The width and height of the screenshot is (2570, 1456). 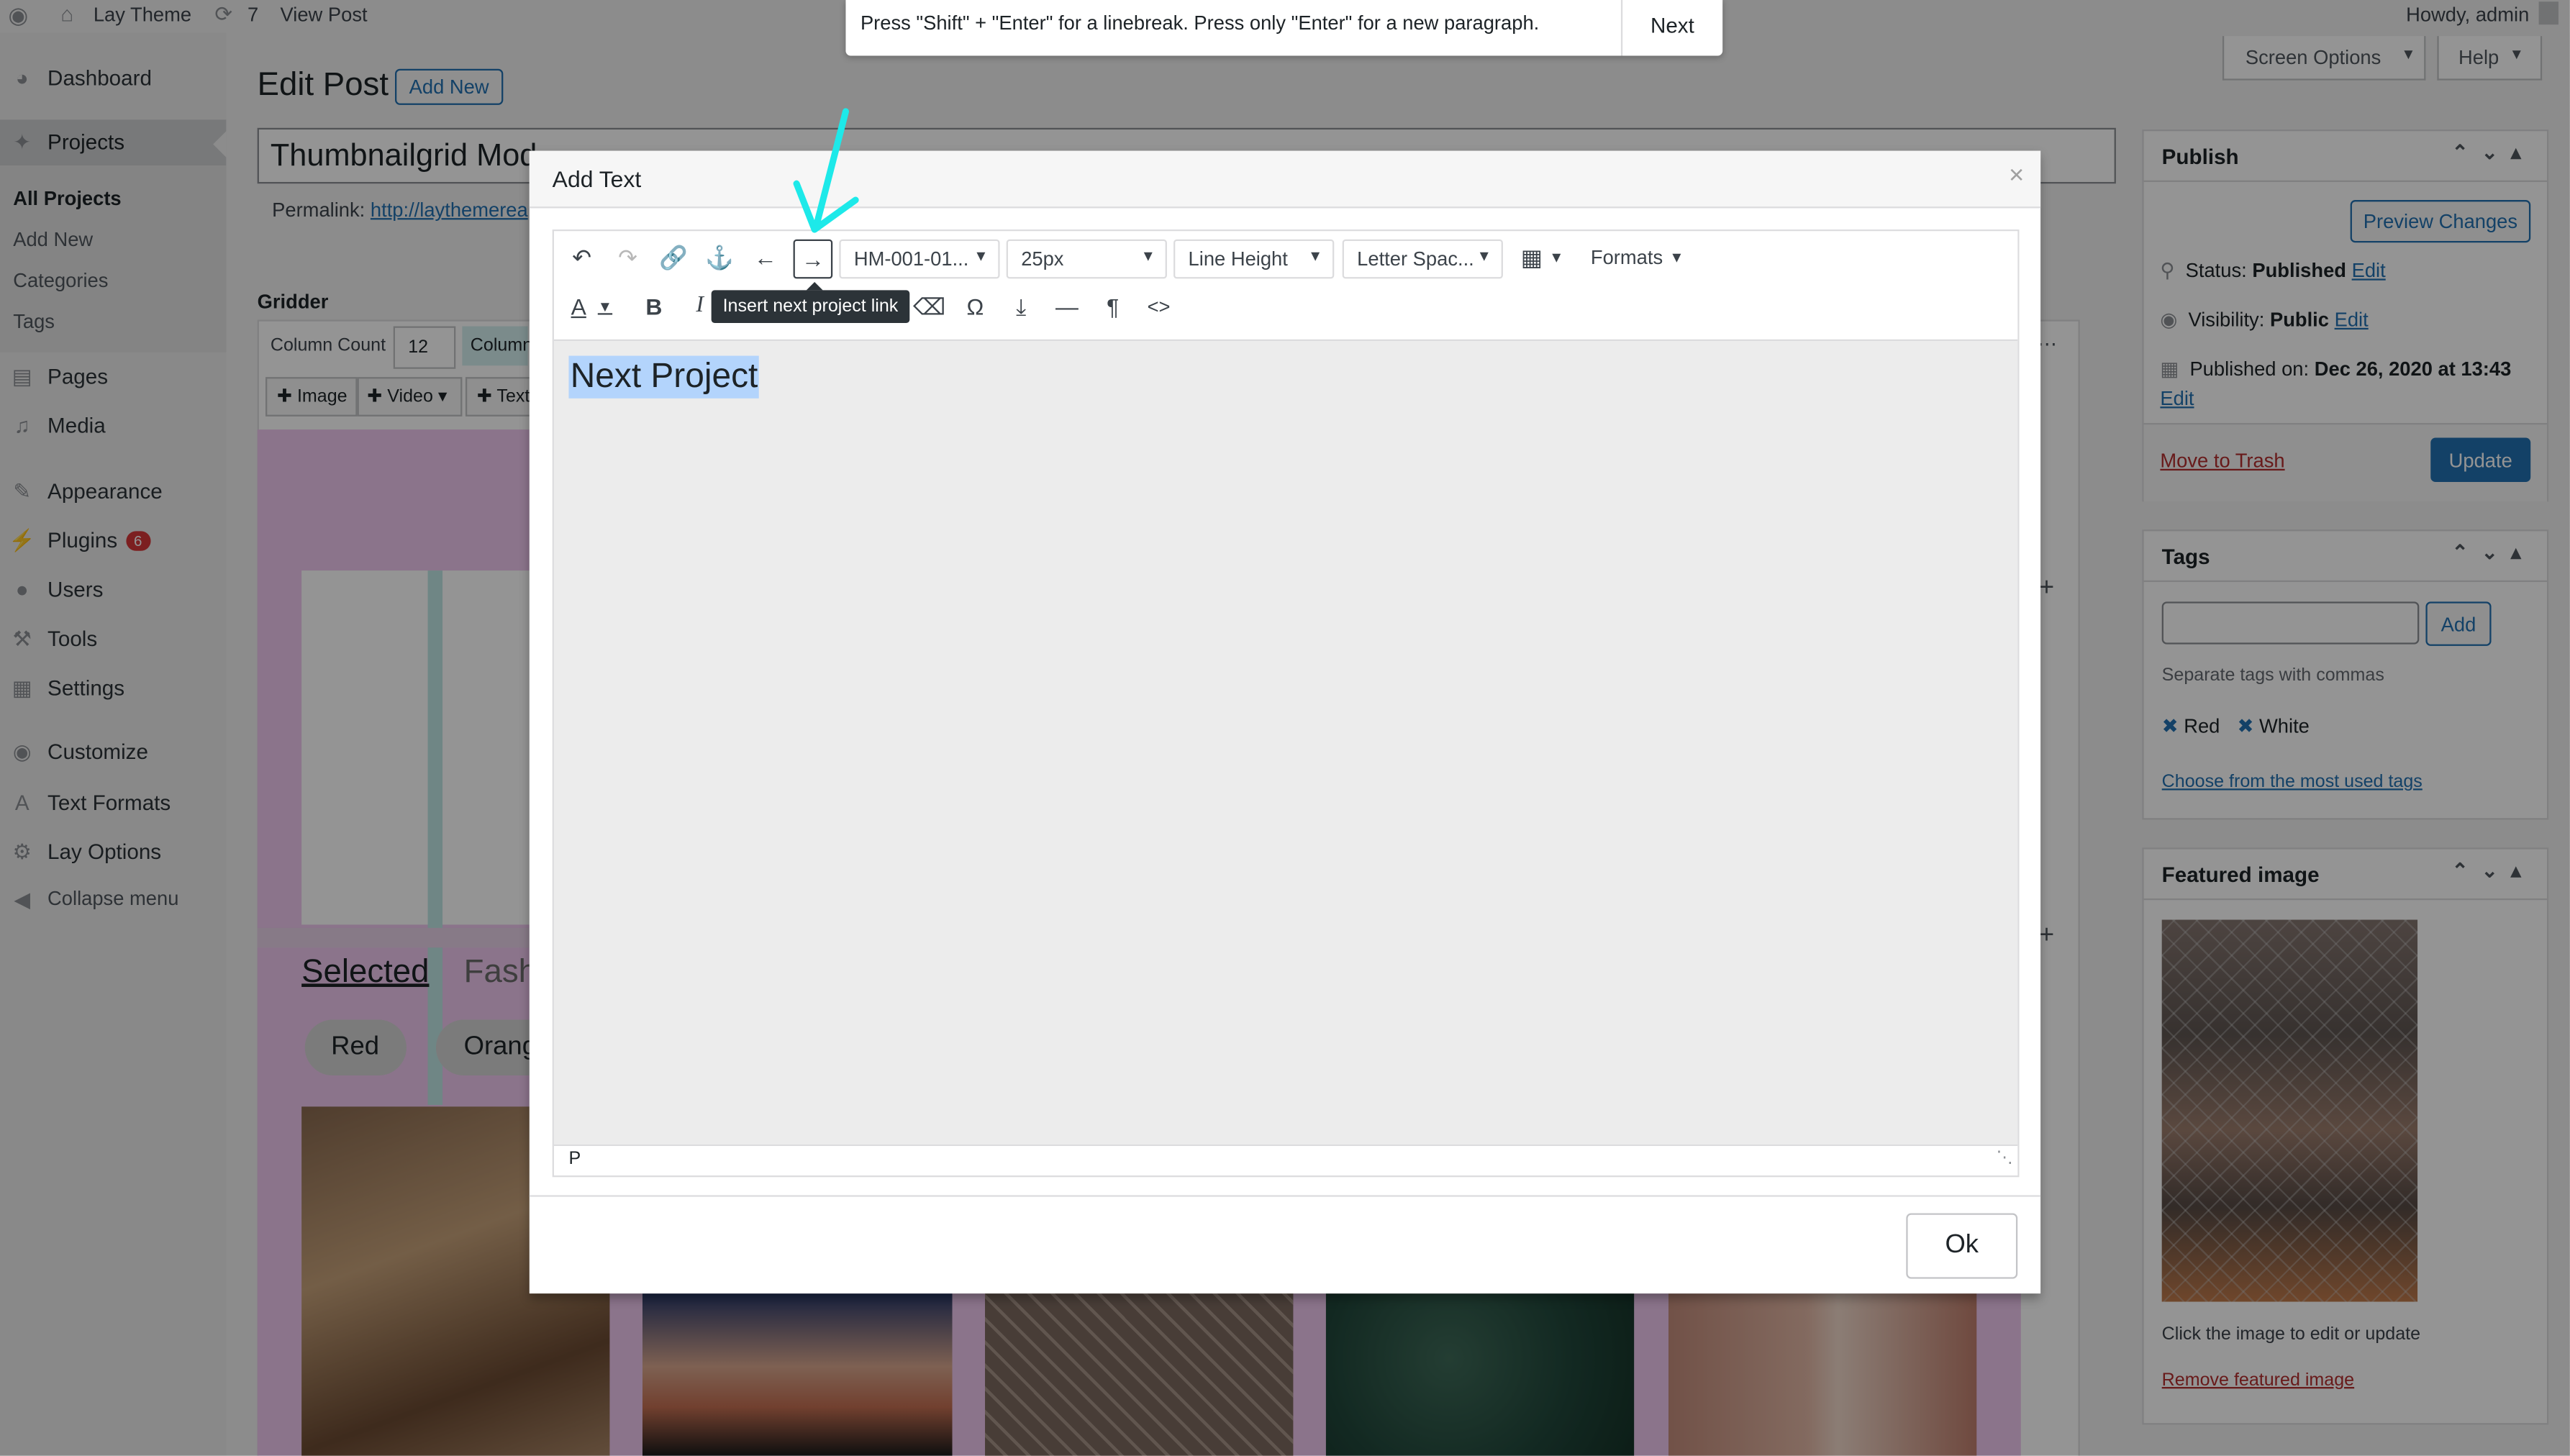 What do you see at coordinates (582, 258) in the screenshot?
I see `undo-icon: ↶` at bounding box center [582, 258].